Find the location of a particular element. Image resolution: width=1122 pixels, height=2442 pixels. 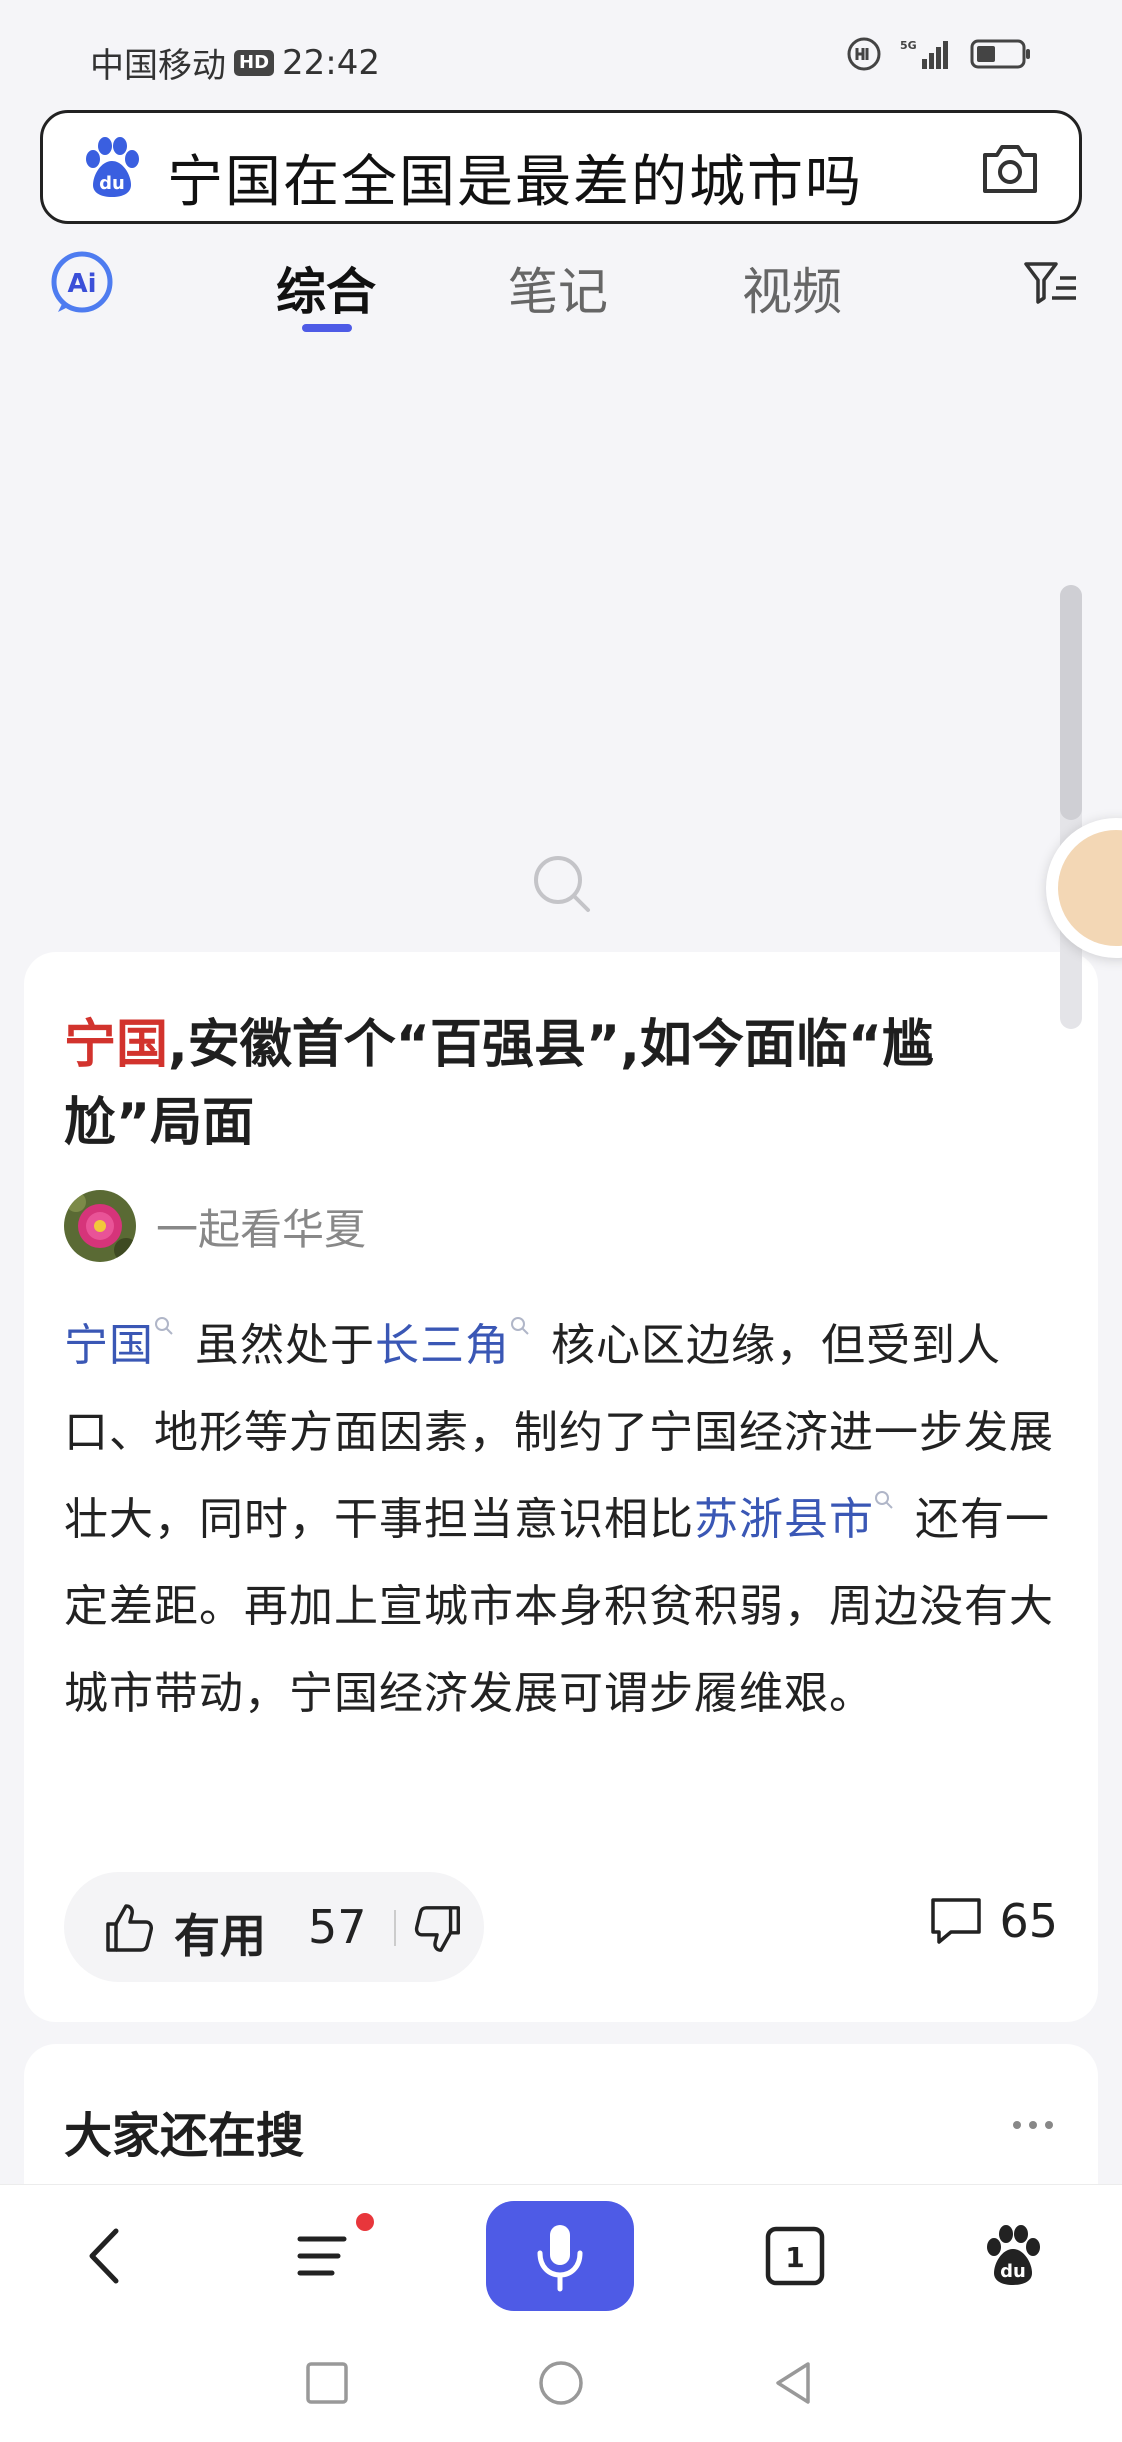

author-row: 一起看华夏 is located at coordinates (215, 1226).